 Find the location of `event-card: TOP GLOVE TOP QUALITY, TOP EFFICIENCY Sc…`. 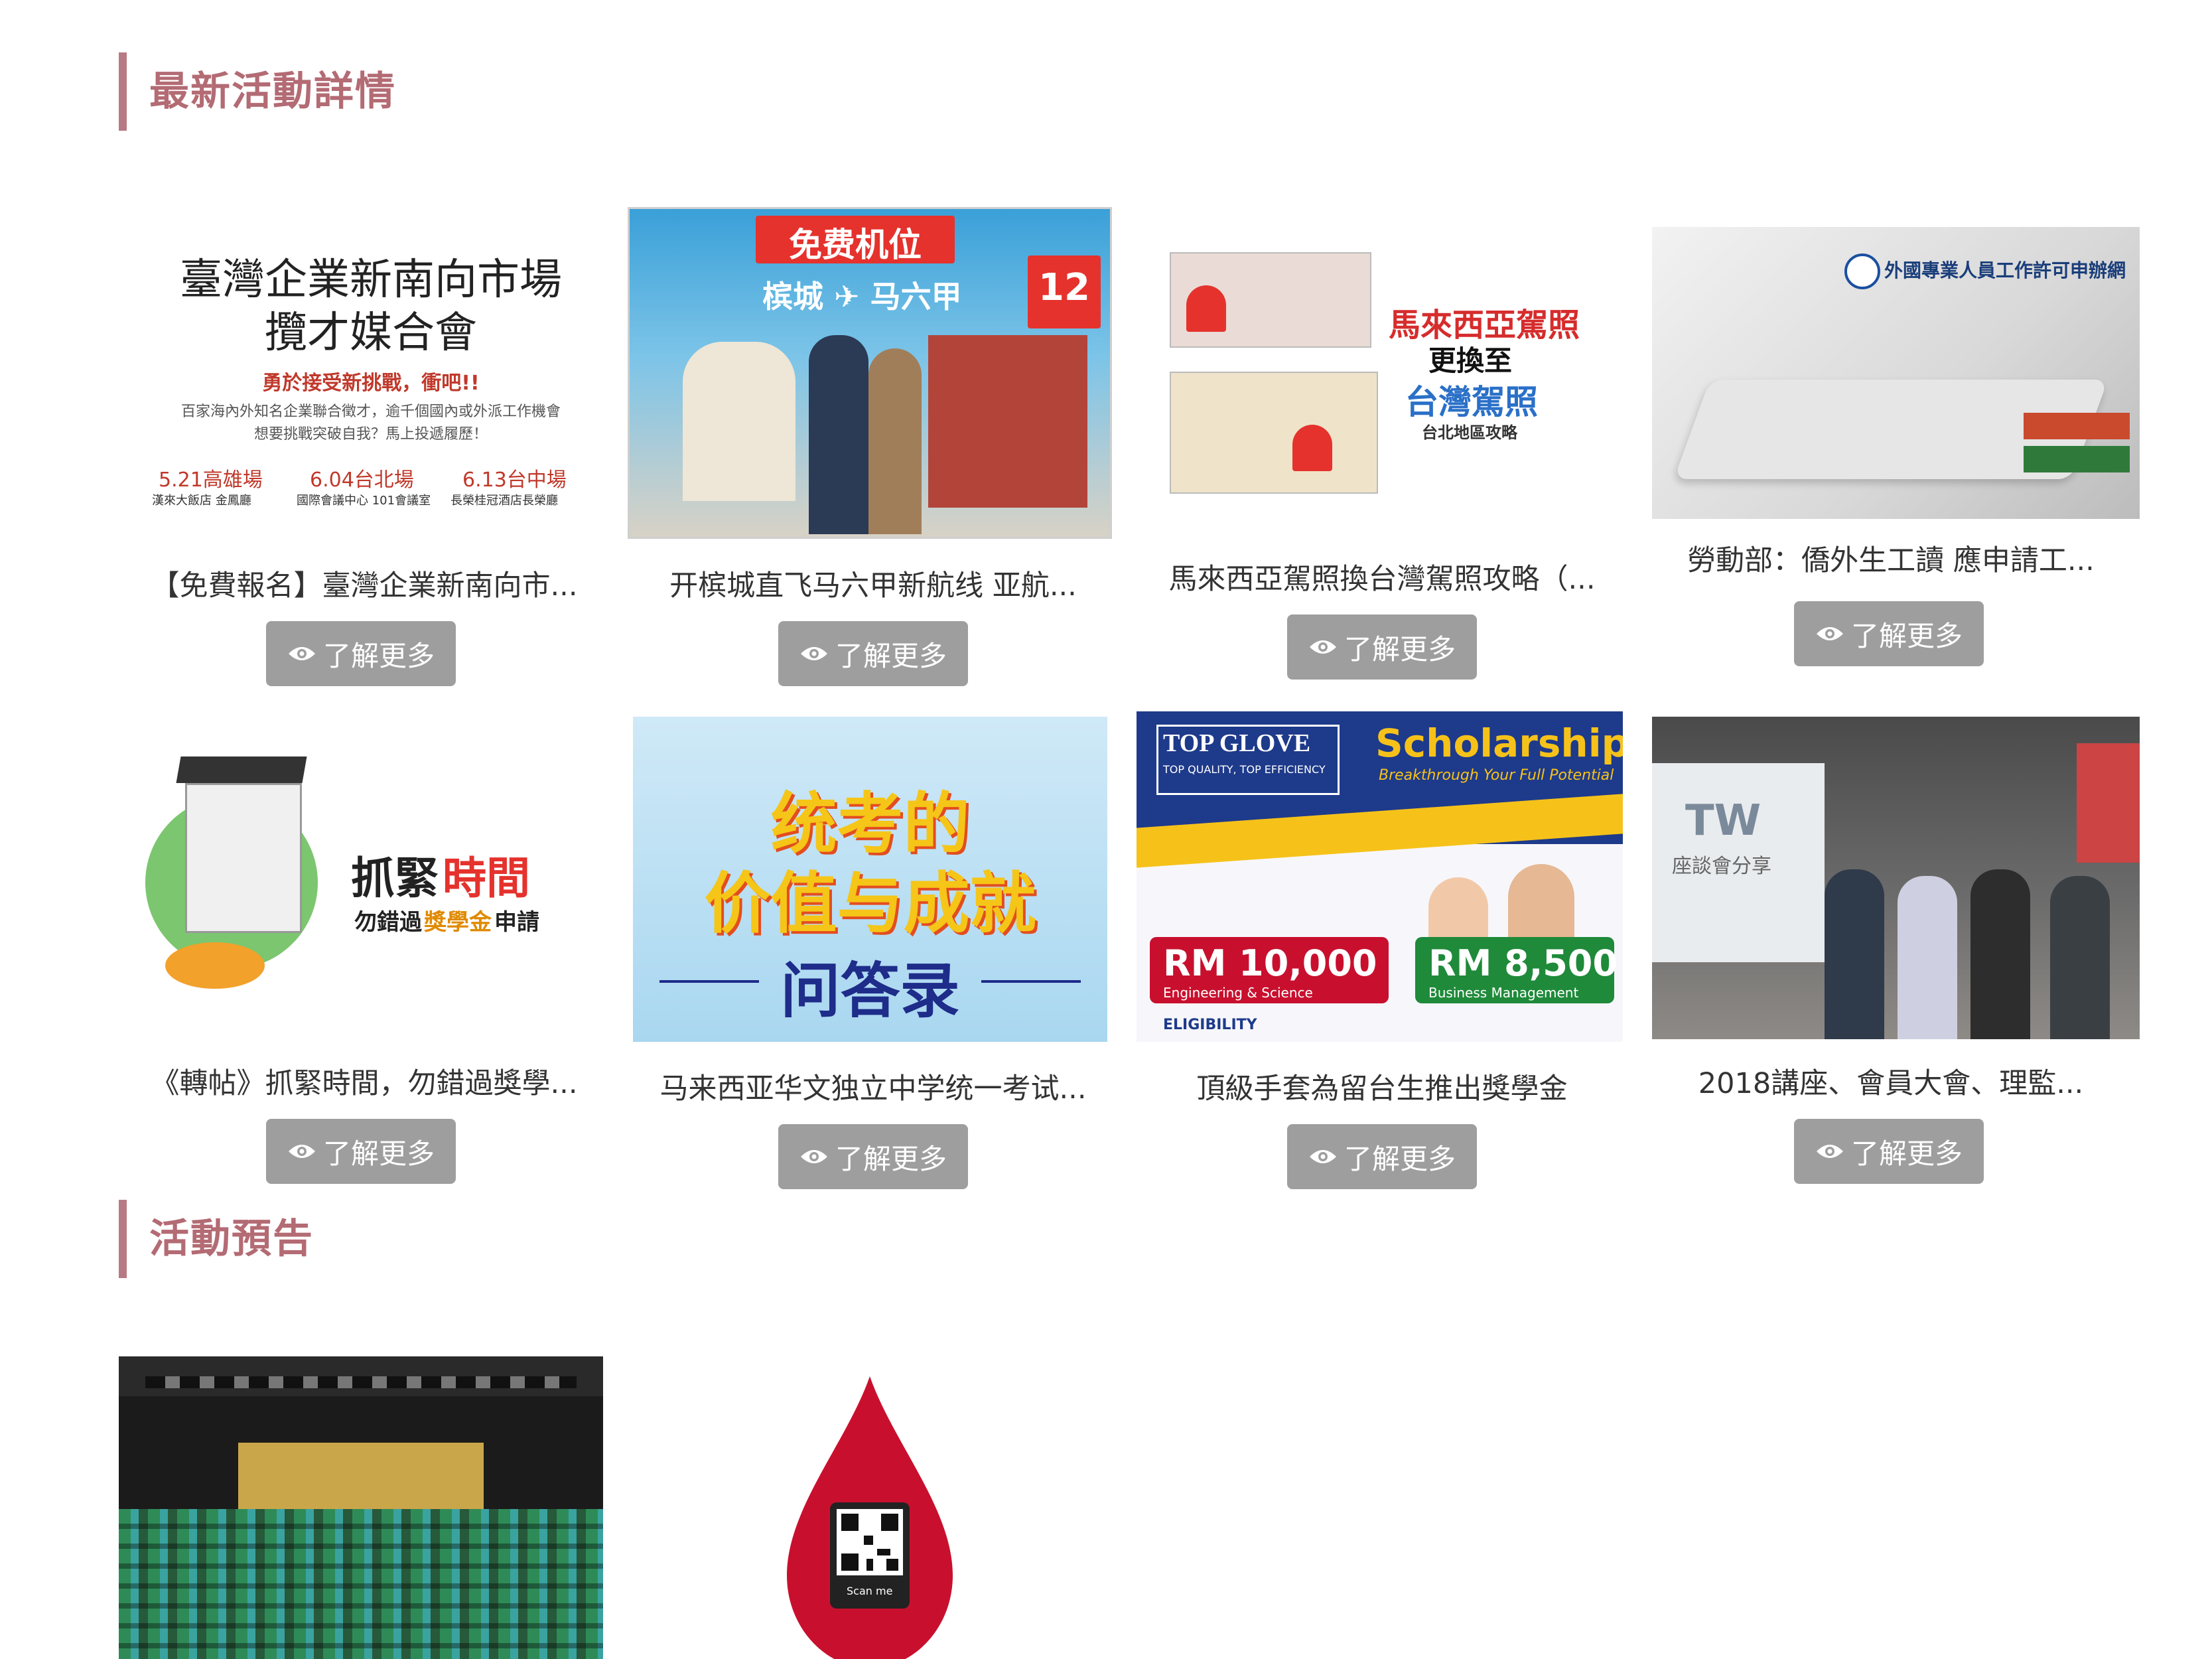

event-card: TOP GLOVE TOP QUALITY, TOP EFFICIENCY Sc… is located at coordinates (1382, 955).